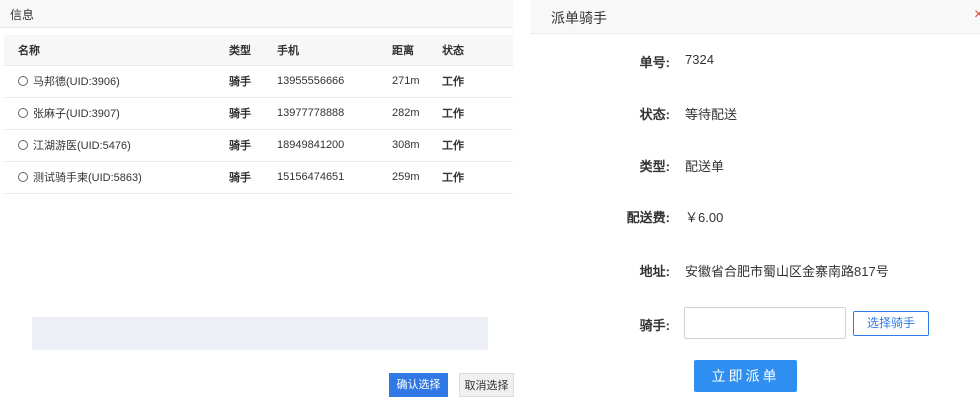 Image resolution: width=980 pixels, height=416 pixels. I want to click on rider-name-cell: 张麻子(UID:3907), so click(116, 113).